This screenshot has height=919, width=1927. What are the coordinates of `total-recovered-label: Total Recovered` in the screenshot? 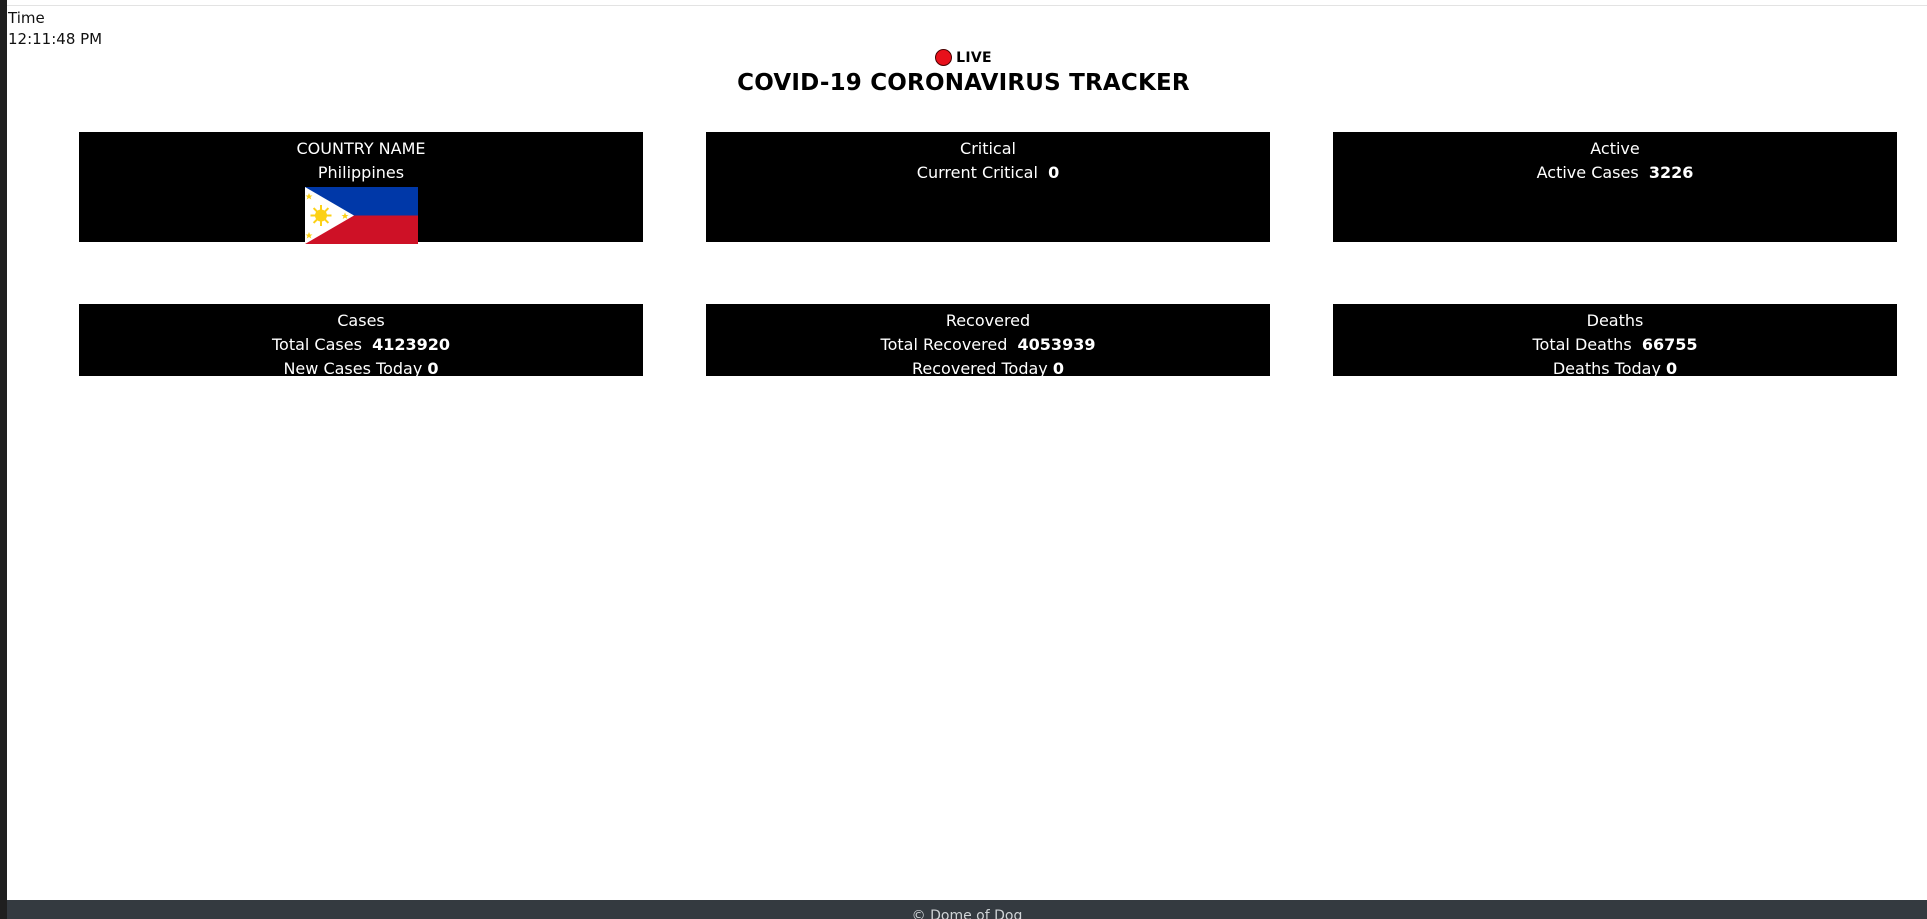 It's located at (944, 344).